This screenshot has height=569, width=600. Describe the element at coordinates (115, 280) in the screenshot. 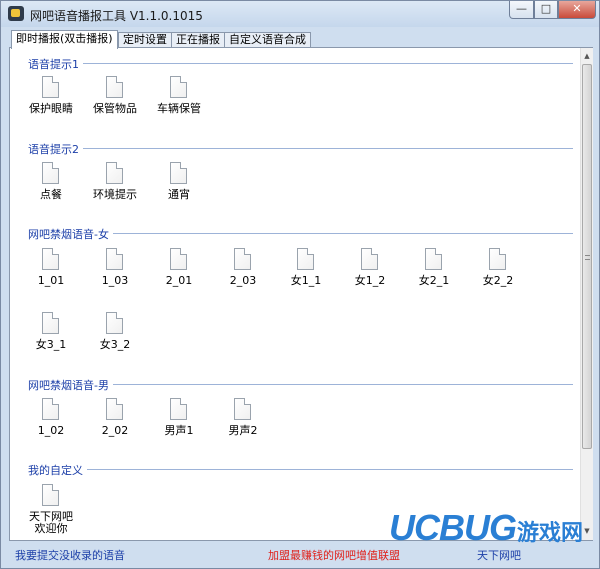

I see `file-label: 1_03` at that location.